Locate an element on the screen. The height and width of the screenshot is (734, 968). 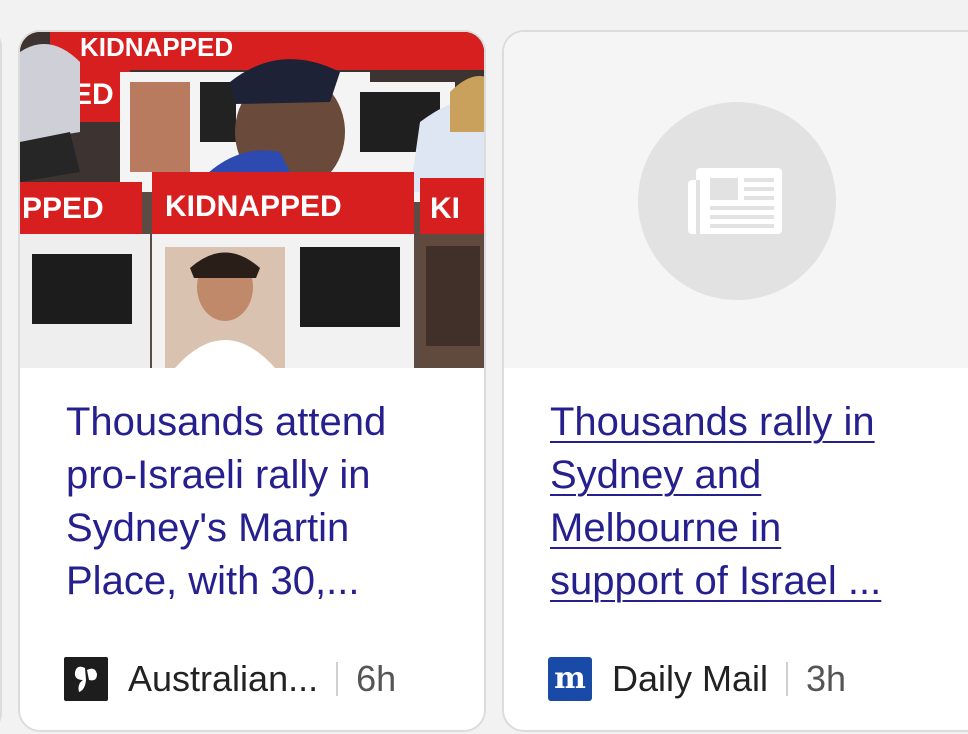
news-card-2-source-row: m Daily Mail 3h is located at coordinates (697, 679).